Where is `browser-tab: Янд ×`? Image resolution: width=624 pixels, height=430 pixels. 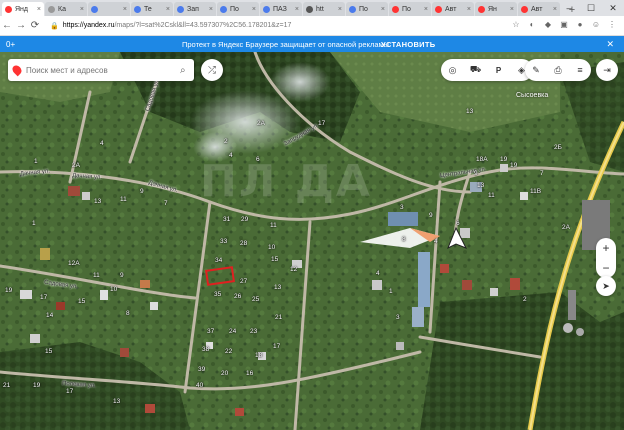
browser-tab: Янд × is located at coordinates (23, 9).